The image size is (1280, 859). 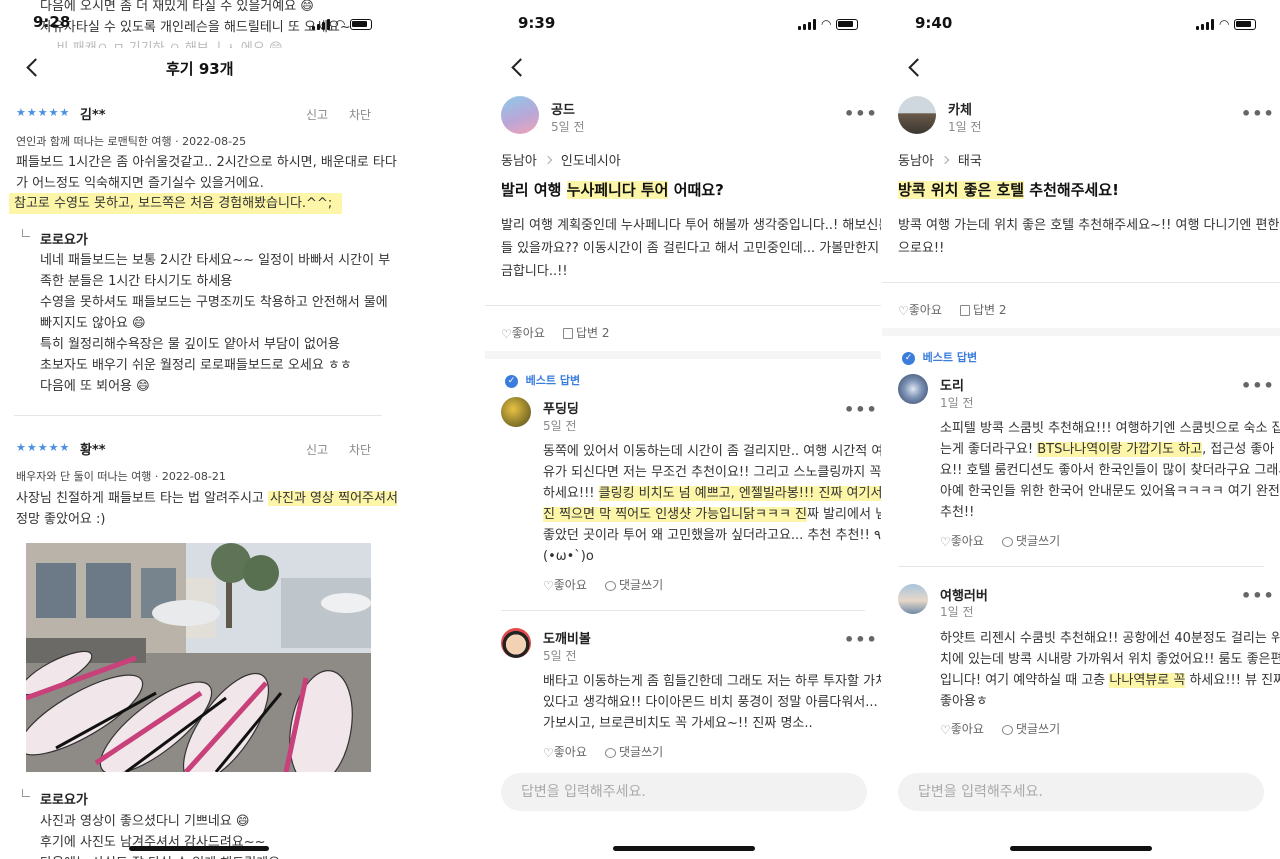 What do you see at coordinates (965, 127) in the screenshot?
I see `post-time: 1일 전` at bounding box center [965, 127].